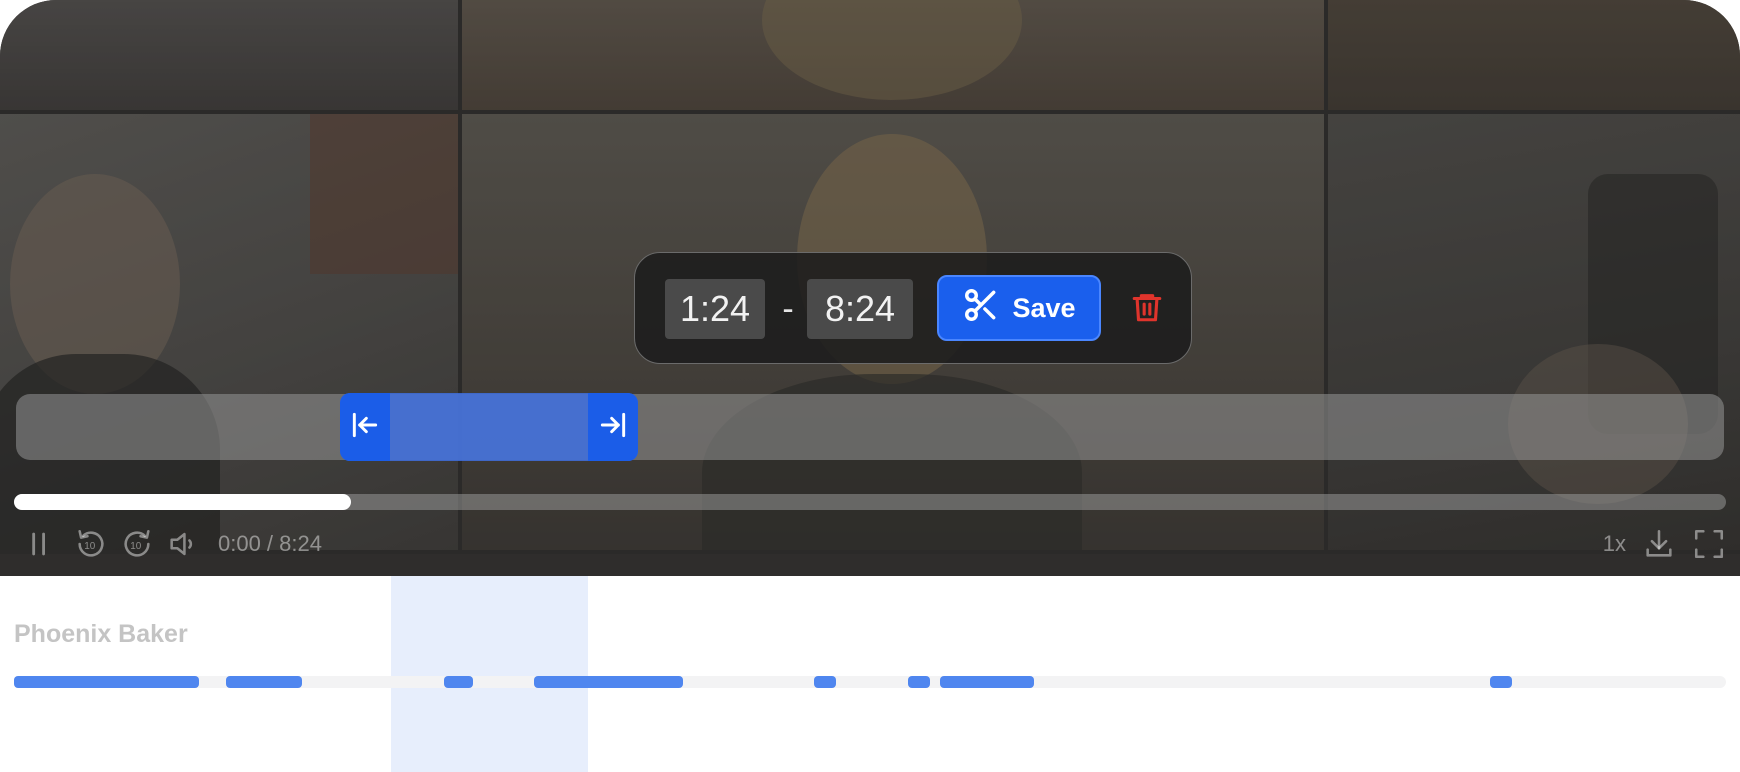 The height and width of the screenshot is (772, 1740). I want to click on scissors-icon, so click(981, 308).